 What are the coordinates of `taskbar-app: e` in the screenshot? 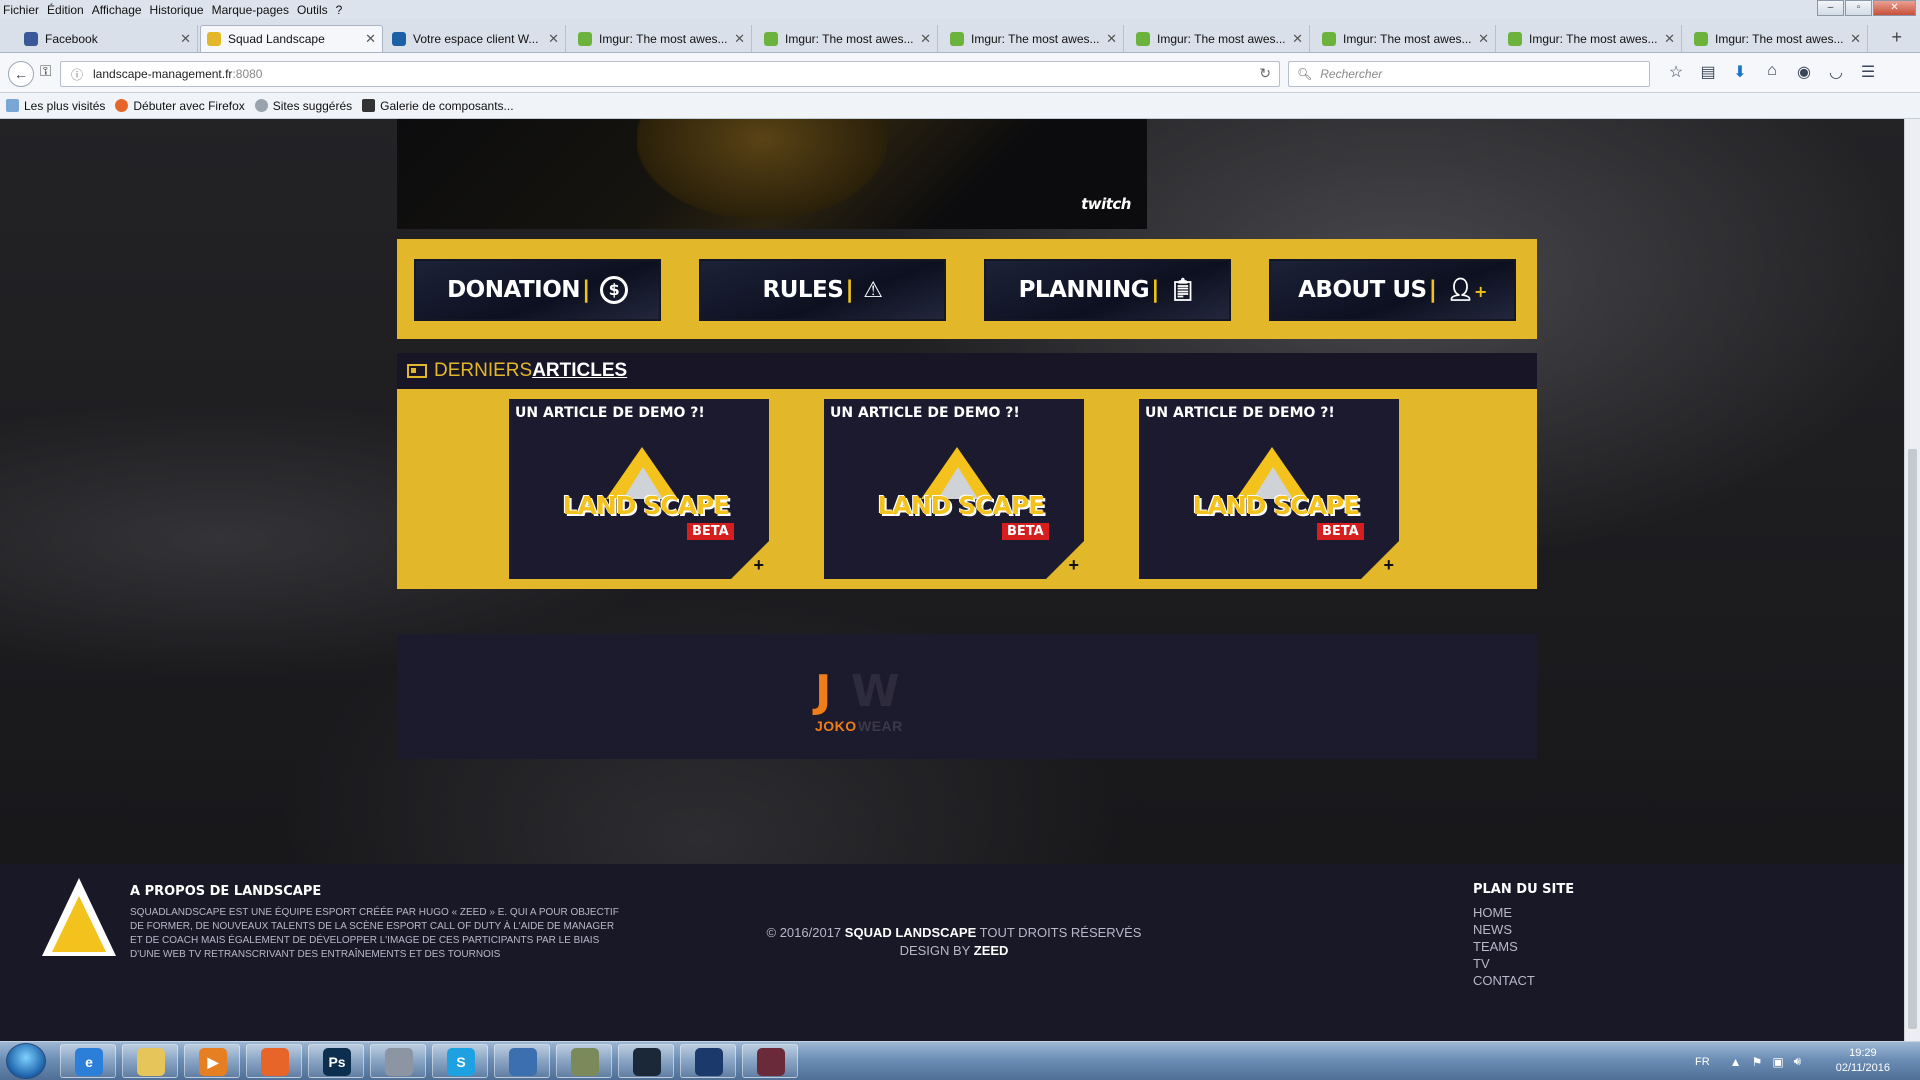 It's located at (88, 1061).